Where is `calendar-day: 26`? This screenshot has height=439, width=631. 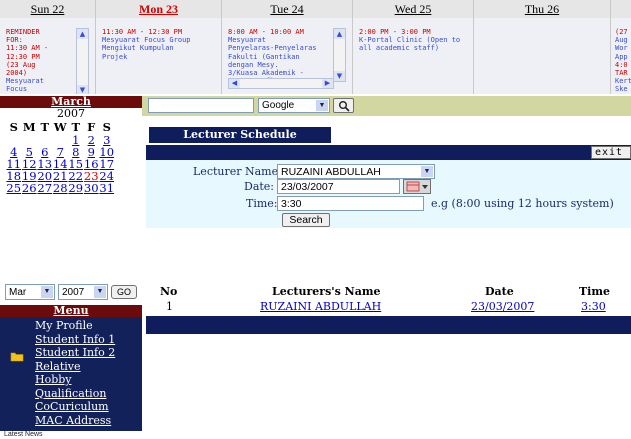 calendar-day: 26 is located at coordinates (30, 188).